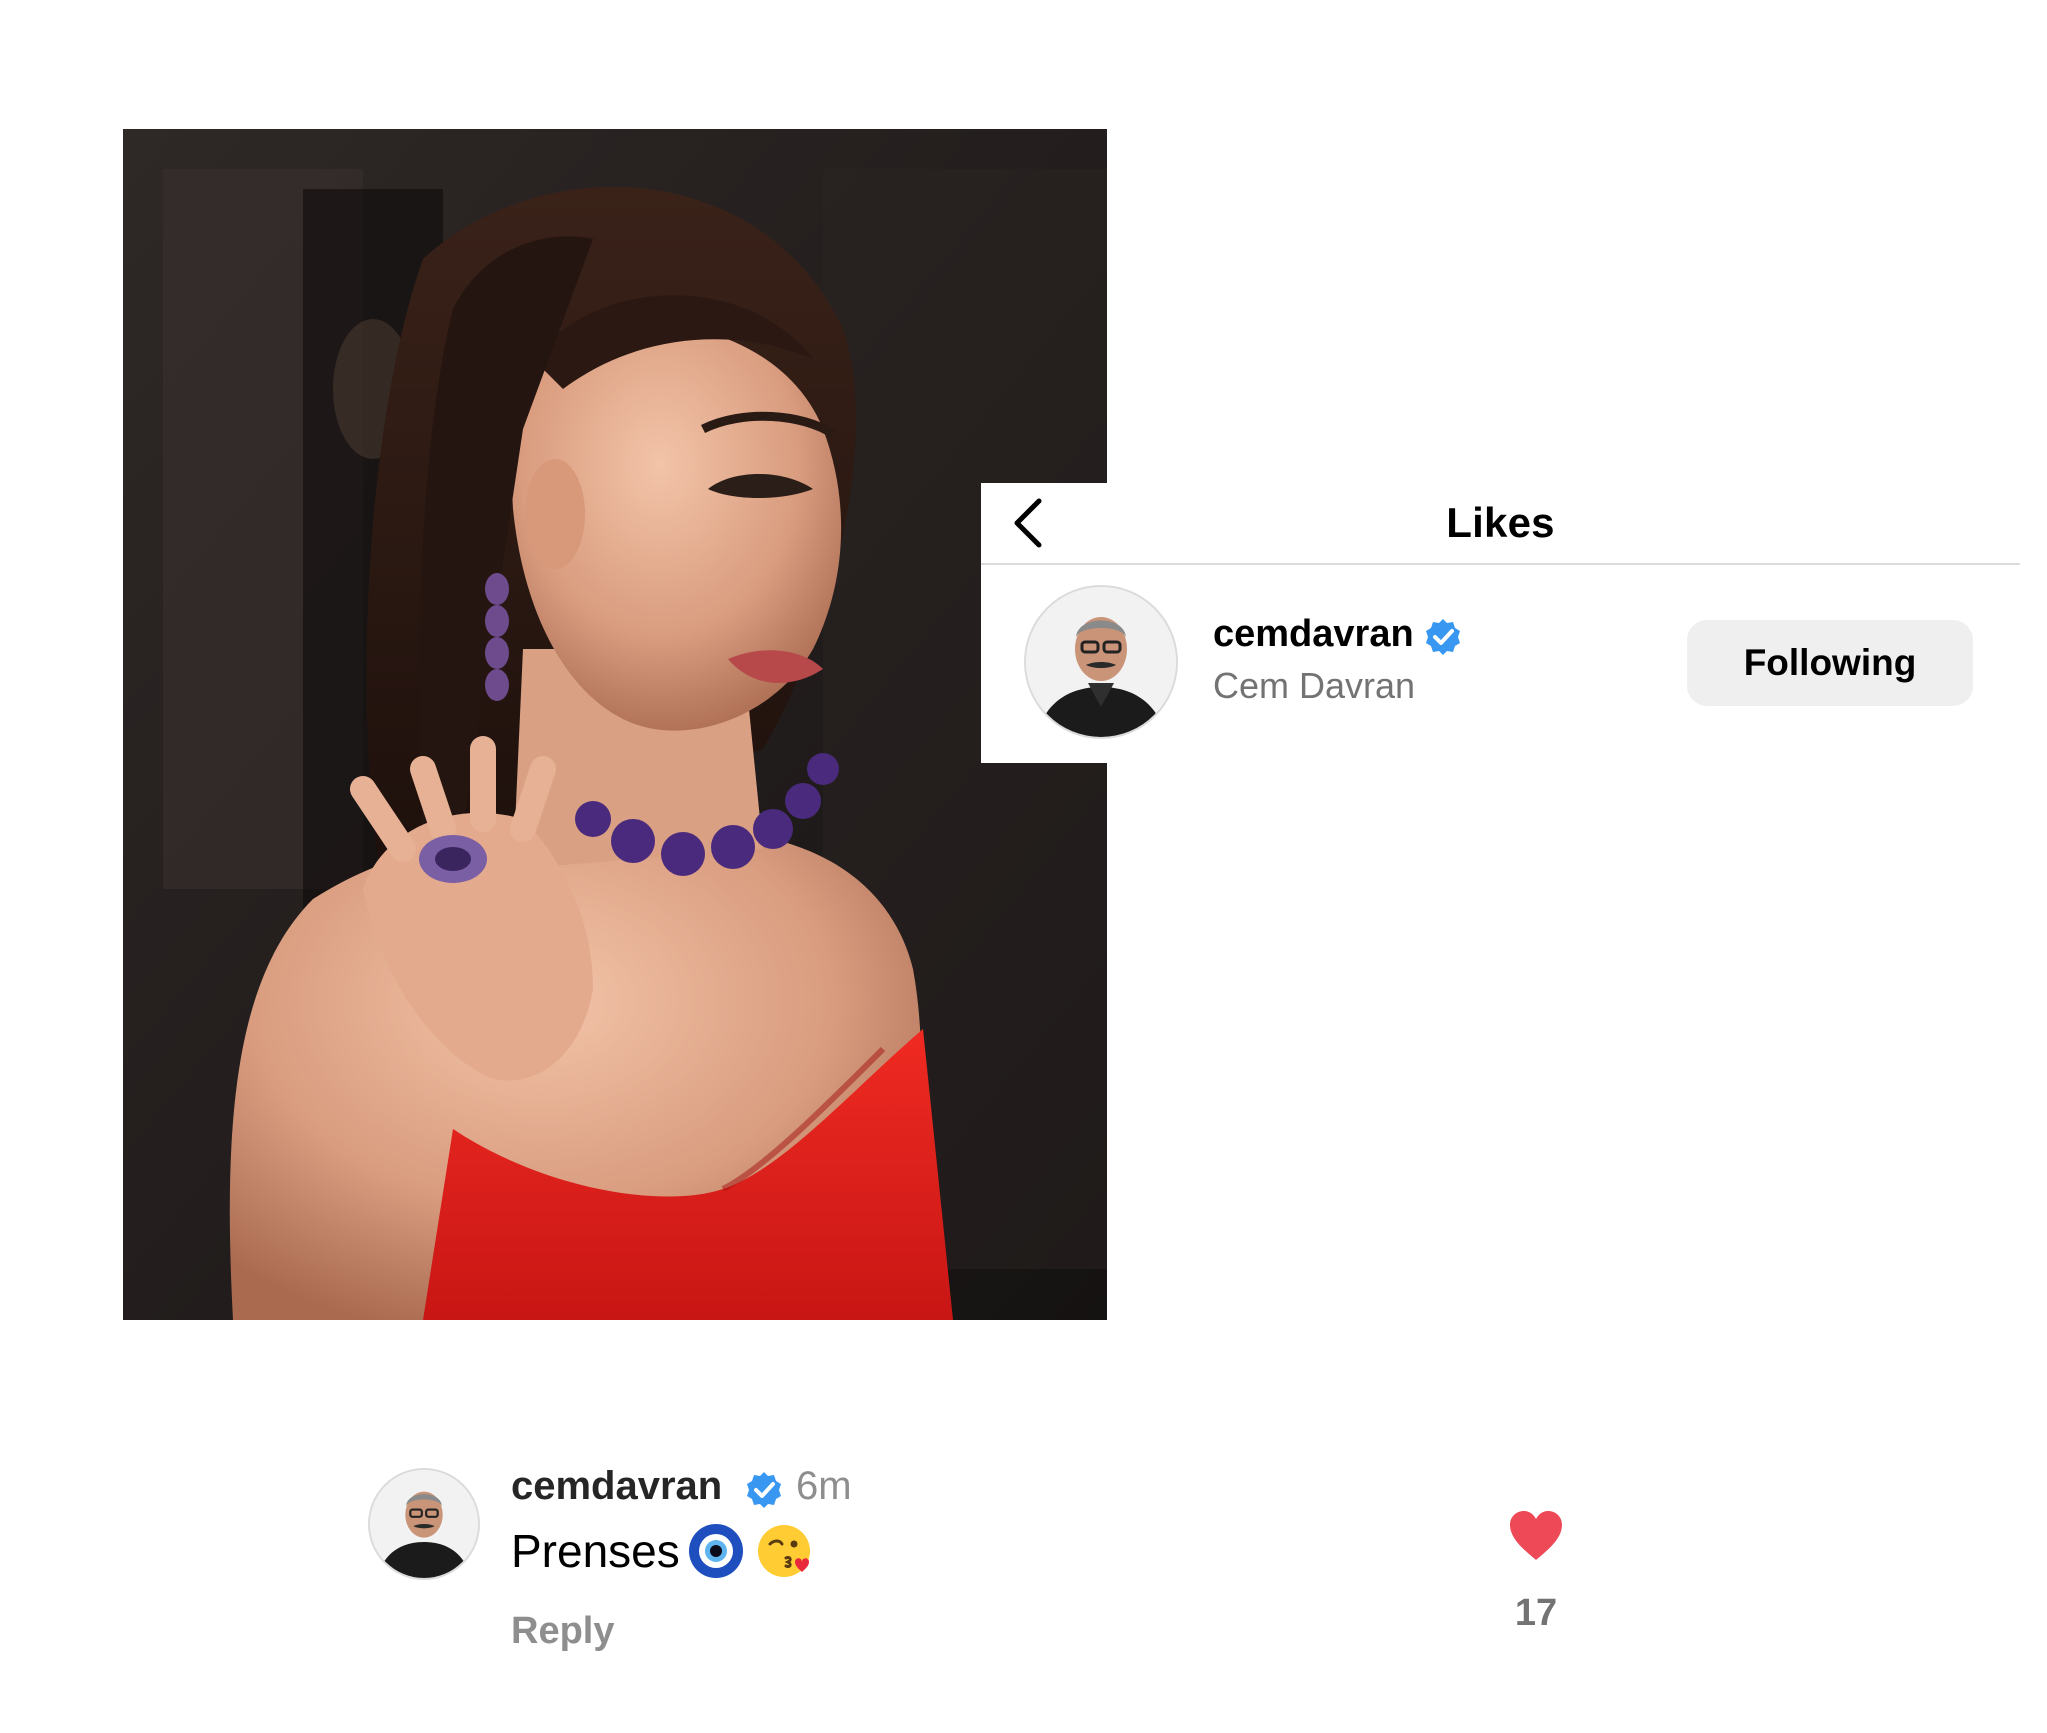 Image resolution: width=2047 pixels, height=1733 pixels. I want to click on comment-username: cemdavran, so click(616, 1486).